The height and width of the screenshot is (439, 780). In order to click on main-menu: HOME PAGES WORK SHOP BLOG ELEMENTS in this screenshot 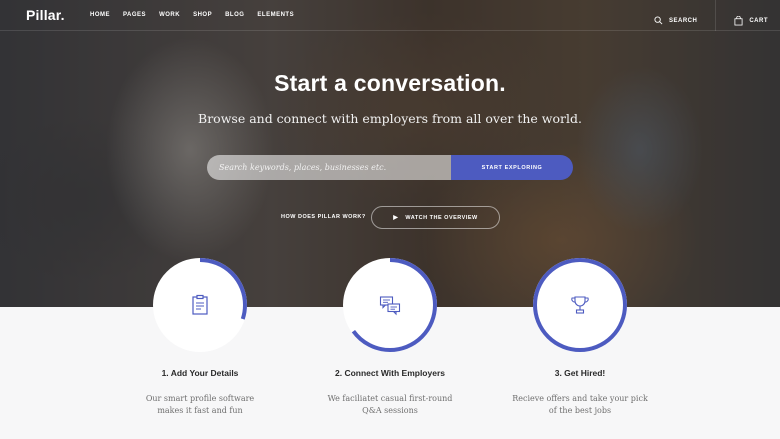, I will do `click(198, 15)`.